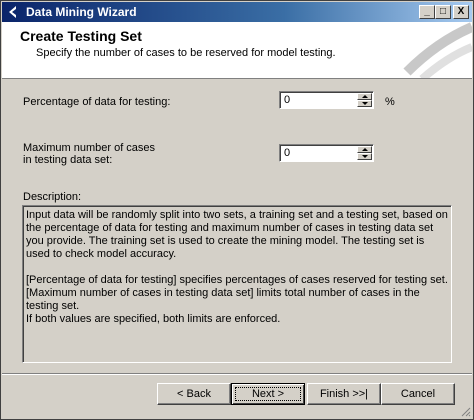 The height and width of the screenshot is (420, 474). Describe the element at coordinates (461, 12) in the screenshot. I see `close-button: X` at that location.